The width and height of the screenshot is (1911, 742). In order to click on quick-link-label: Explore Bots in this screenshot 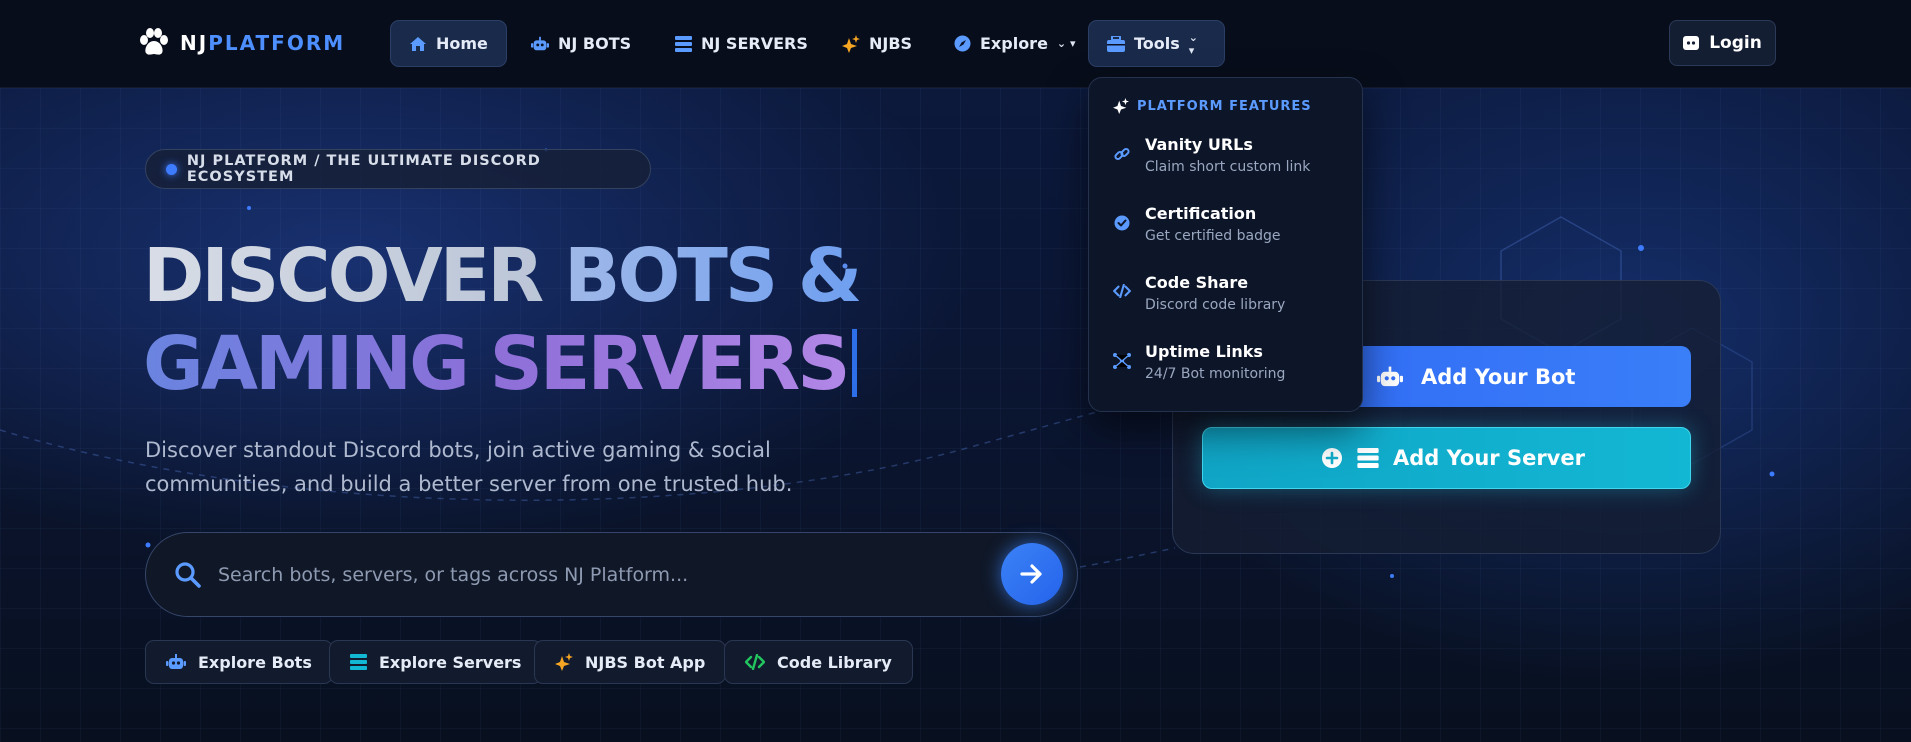, I will do `click(255, 662)`.